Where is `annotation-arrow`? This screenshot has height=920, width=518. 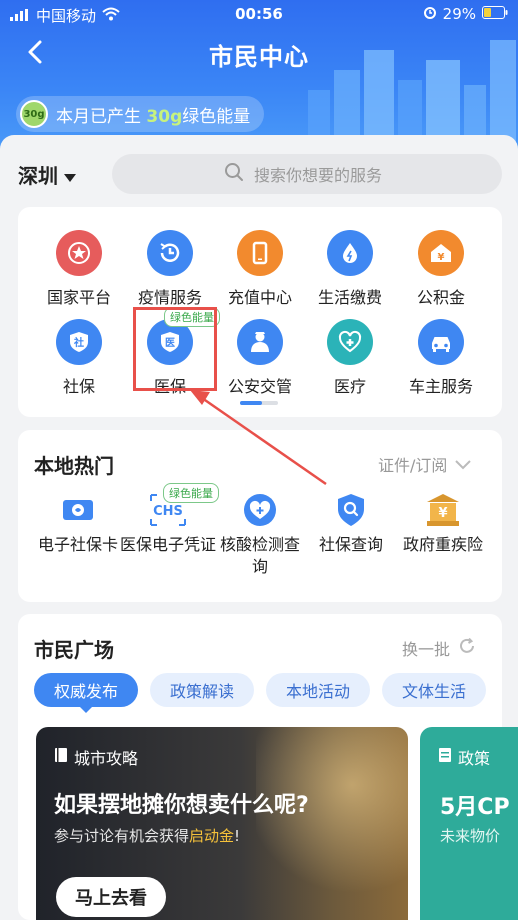 annotation-arrow is located at coordinates (258, 438).